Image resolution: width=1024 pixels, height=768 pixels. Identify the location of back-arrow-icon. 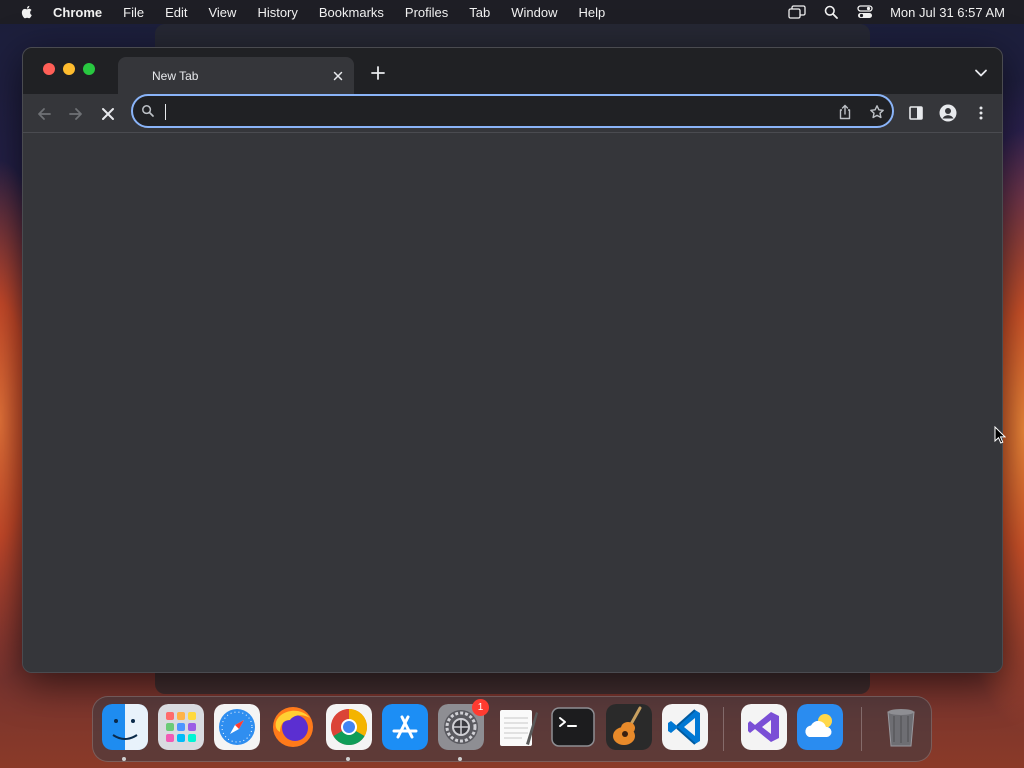
(44, 114).